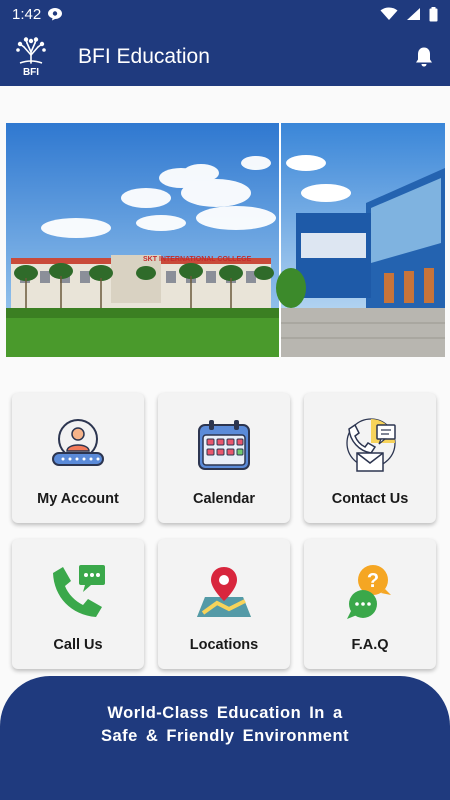 Image resolution: width=450 pixels, height=800 pixels. Describe the element at coordinates (370, 499) in the screenshot. I see `contact-us-label: Contact Us` at that location.